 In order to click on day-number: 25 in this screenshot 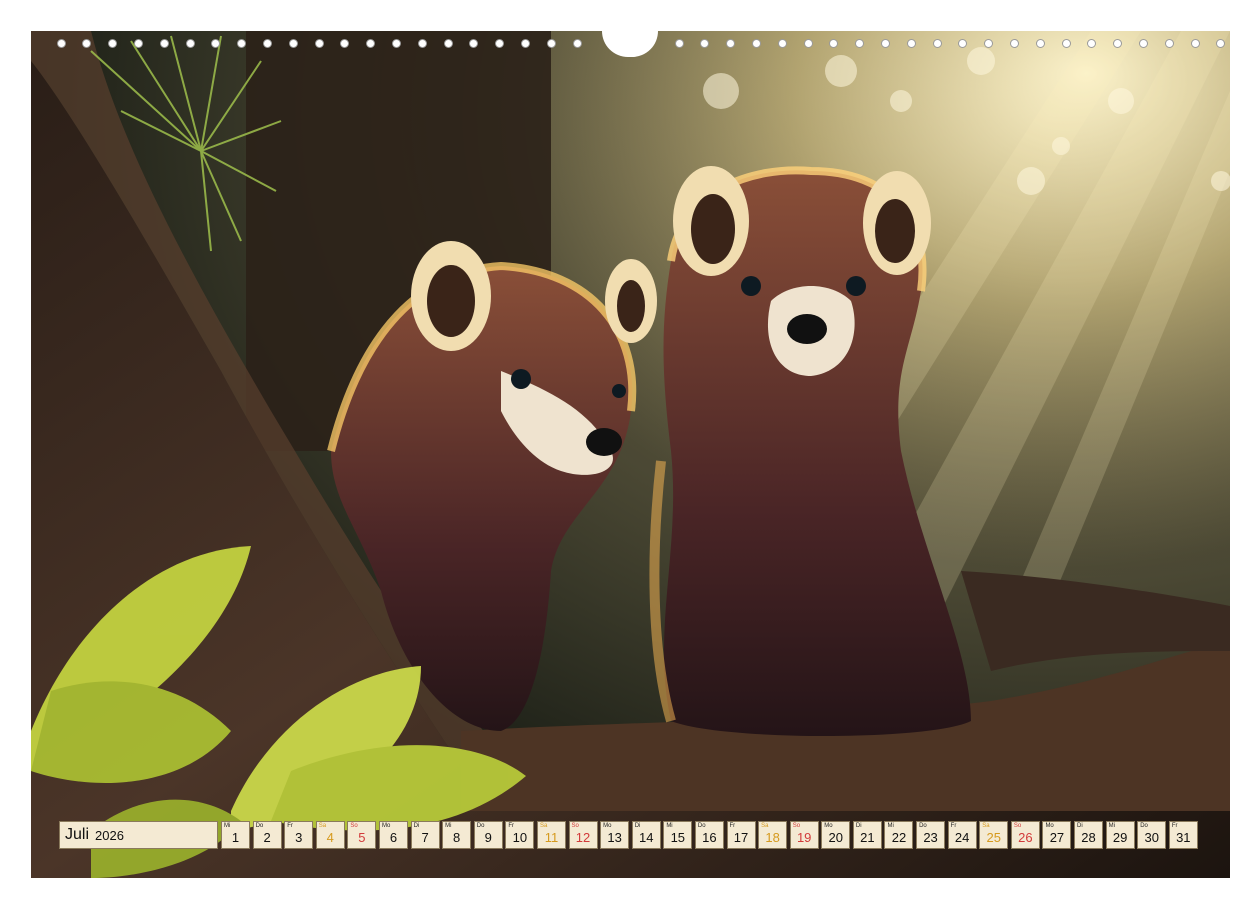, I will do `click(993, 837)`.